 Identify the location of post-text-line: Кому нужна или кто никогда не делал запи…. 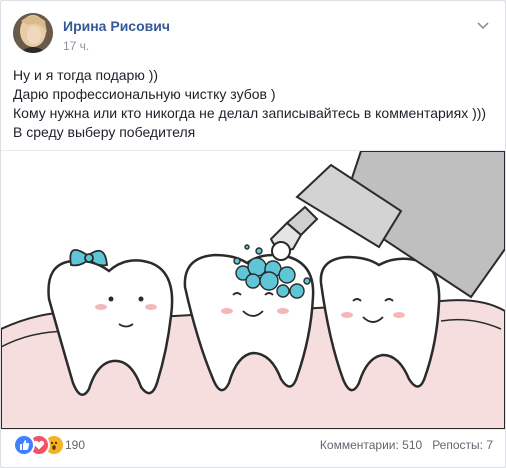
(250, 113).